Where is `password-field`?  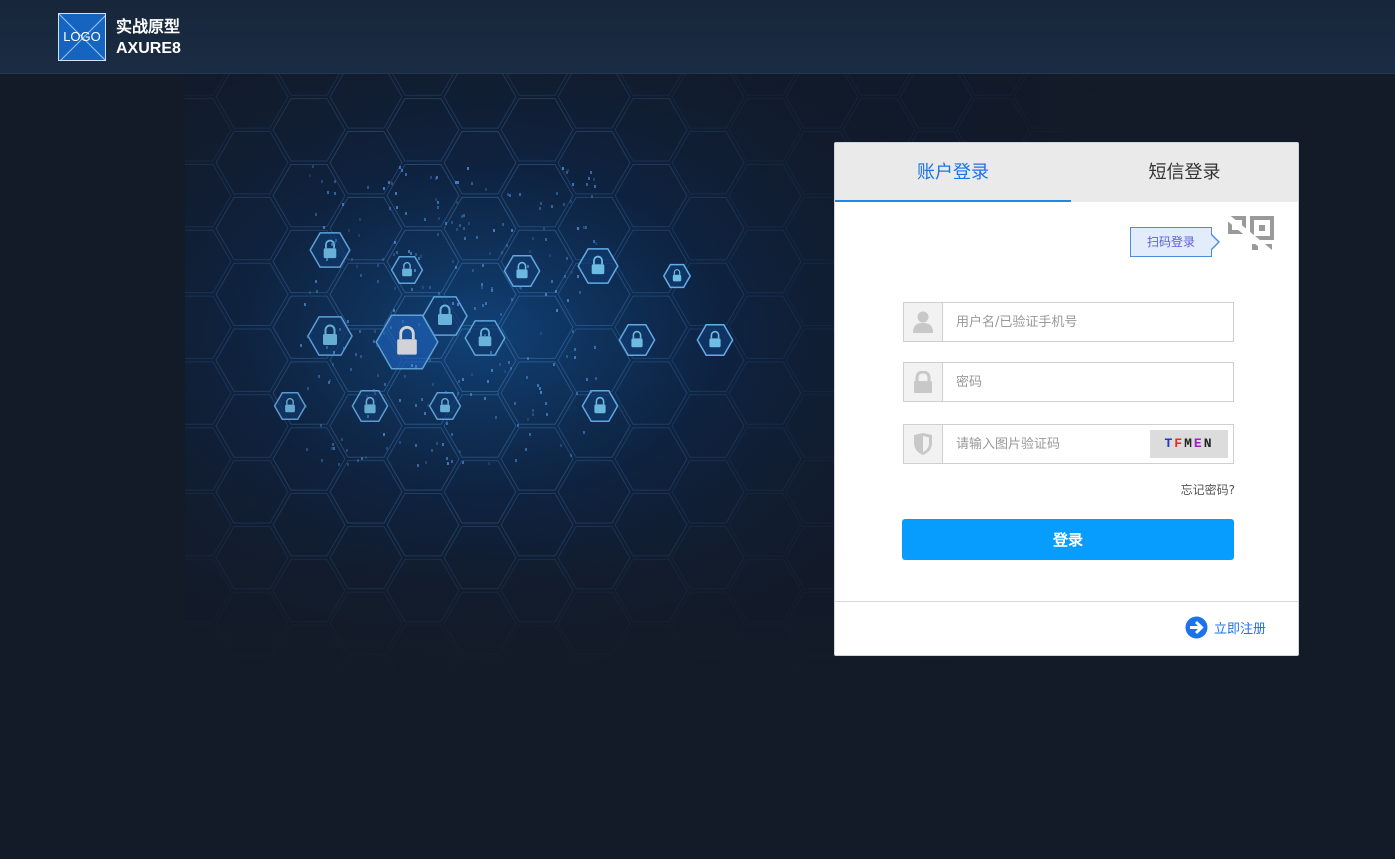
password-field is located at coordinates (1068, 382).